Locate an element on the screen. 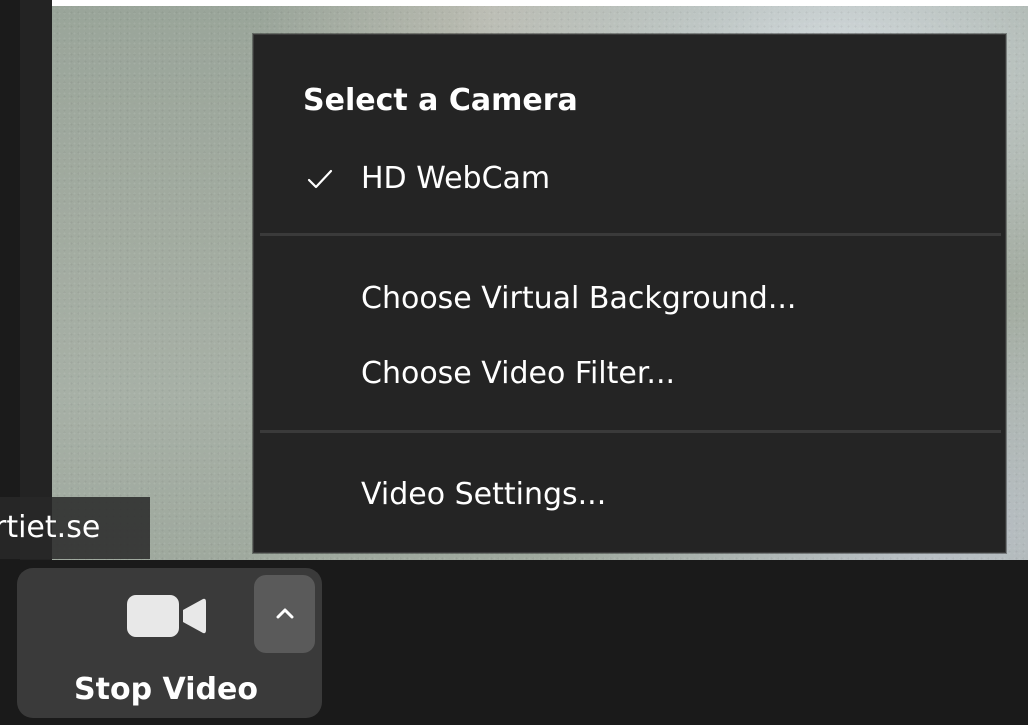  video-options-button is located at coordinates (284, 614).